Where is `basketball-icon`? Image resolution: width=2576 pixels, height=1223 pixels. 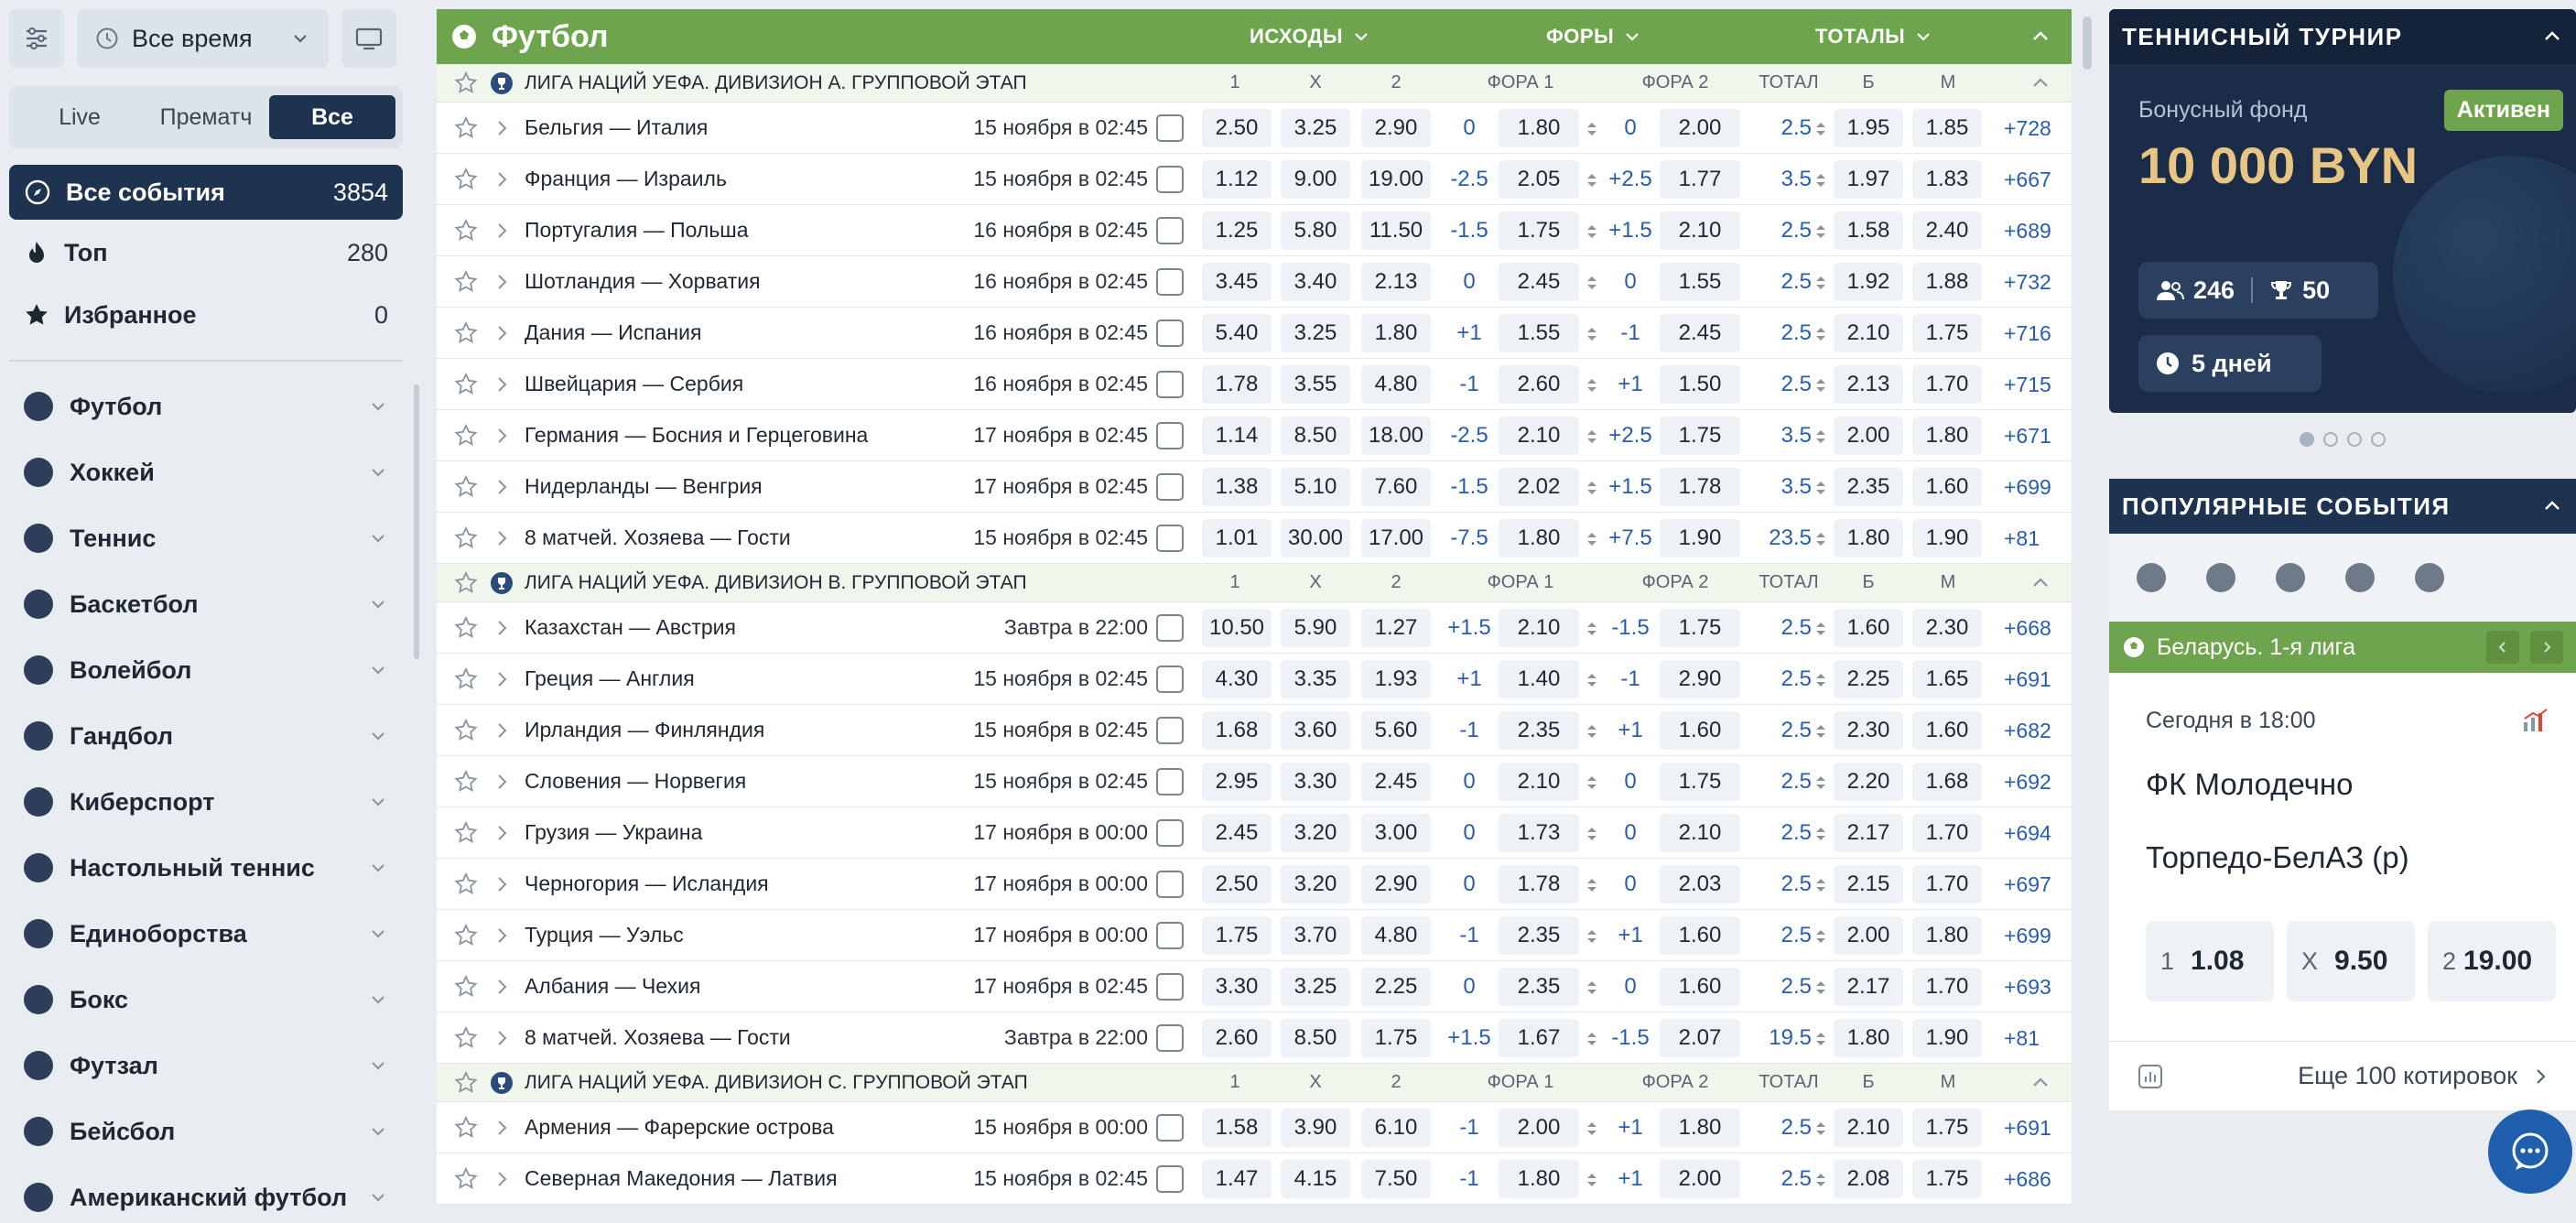 basketball-icon is located at coordinates (2360, 578).